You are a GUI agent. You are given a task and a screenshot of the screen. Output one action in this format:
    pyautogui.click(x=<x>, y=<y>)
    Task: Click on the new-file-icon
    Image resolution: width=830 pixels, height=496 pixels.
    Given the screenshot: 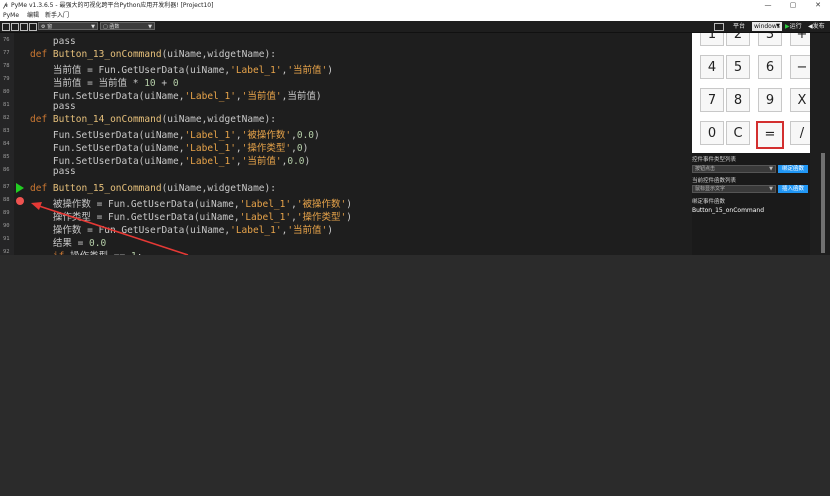 What is the action you would take?
    pyautogui.click(x=6, y=27)
    